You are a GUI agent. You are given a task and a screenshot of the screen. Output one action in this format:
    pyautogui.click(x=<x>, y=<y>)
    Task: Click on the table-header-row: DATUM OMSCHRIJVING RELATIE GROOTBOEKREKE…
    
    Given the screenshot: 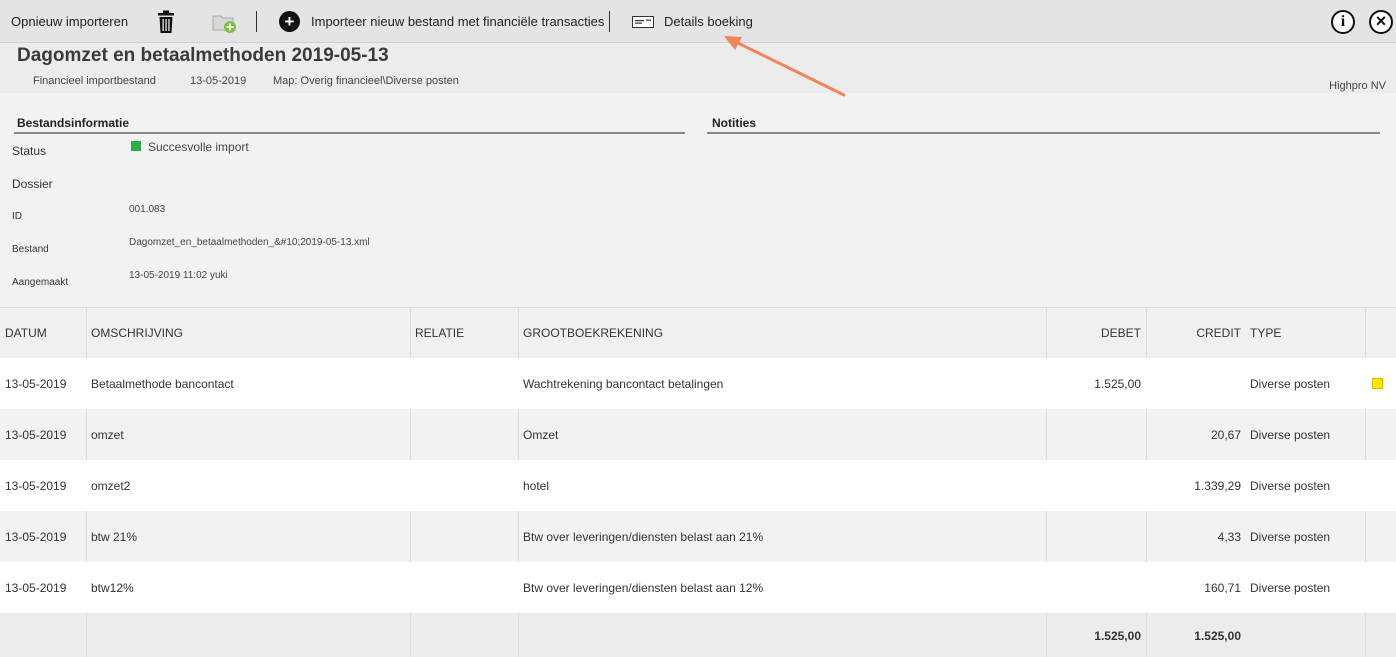 What is the action you would take?
    pyautogui.click(x=698, y=332)
    